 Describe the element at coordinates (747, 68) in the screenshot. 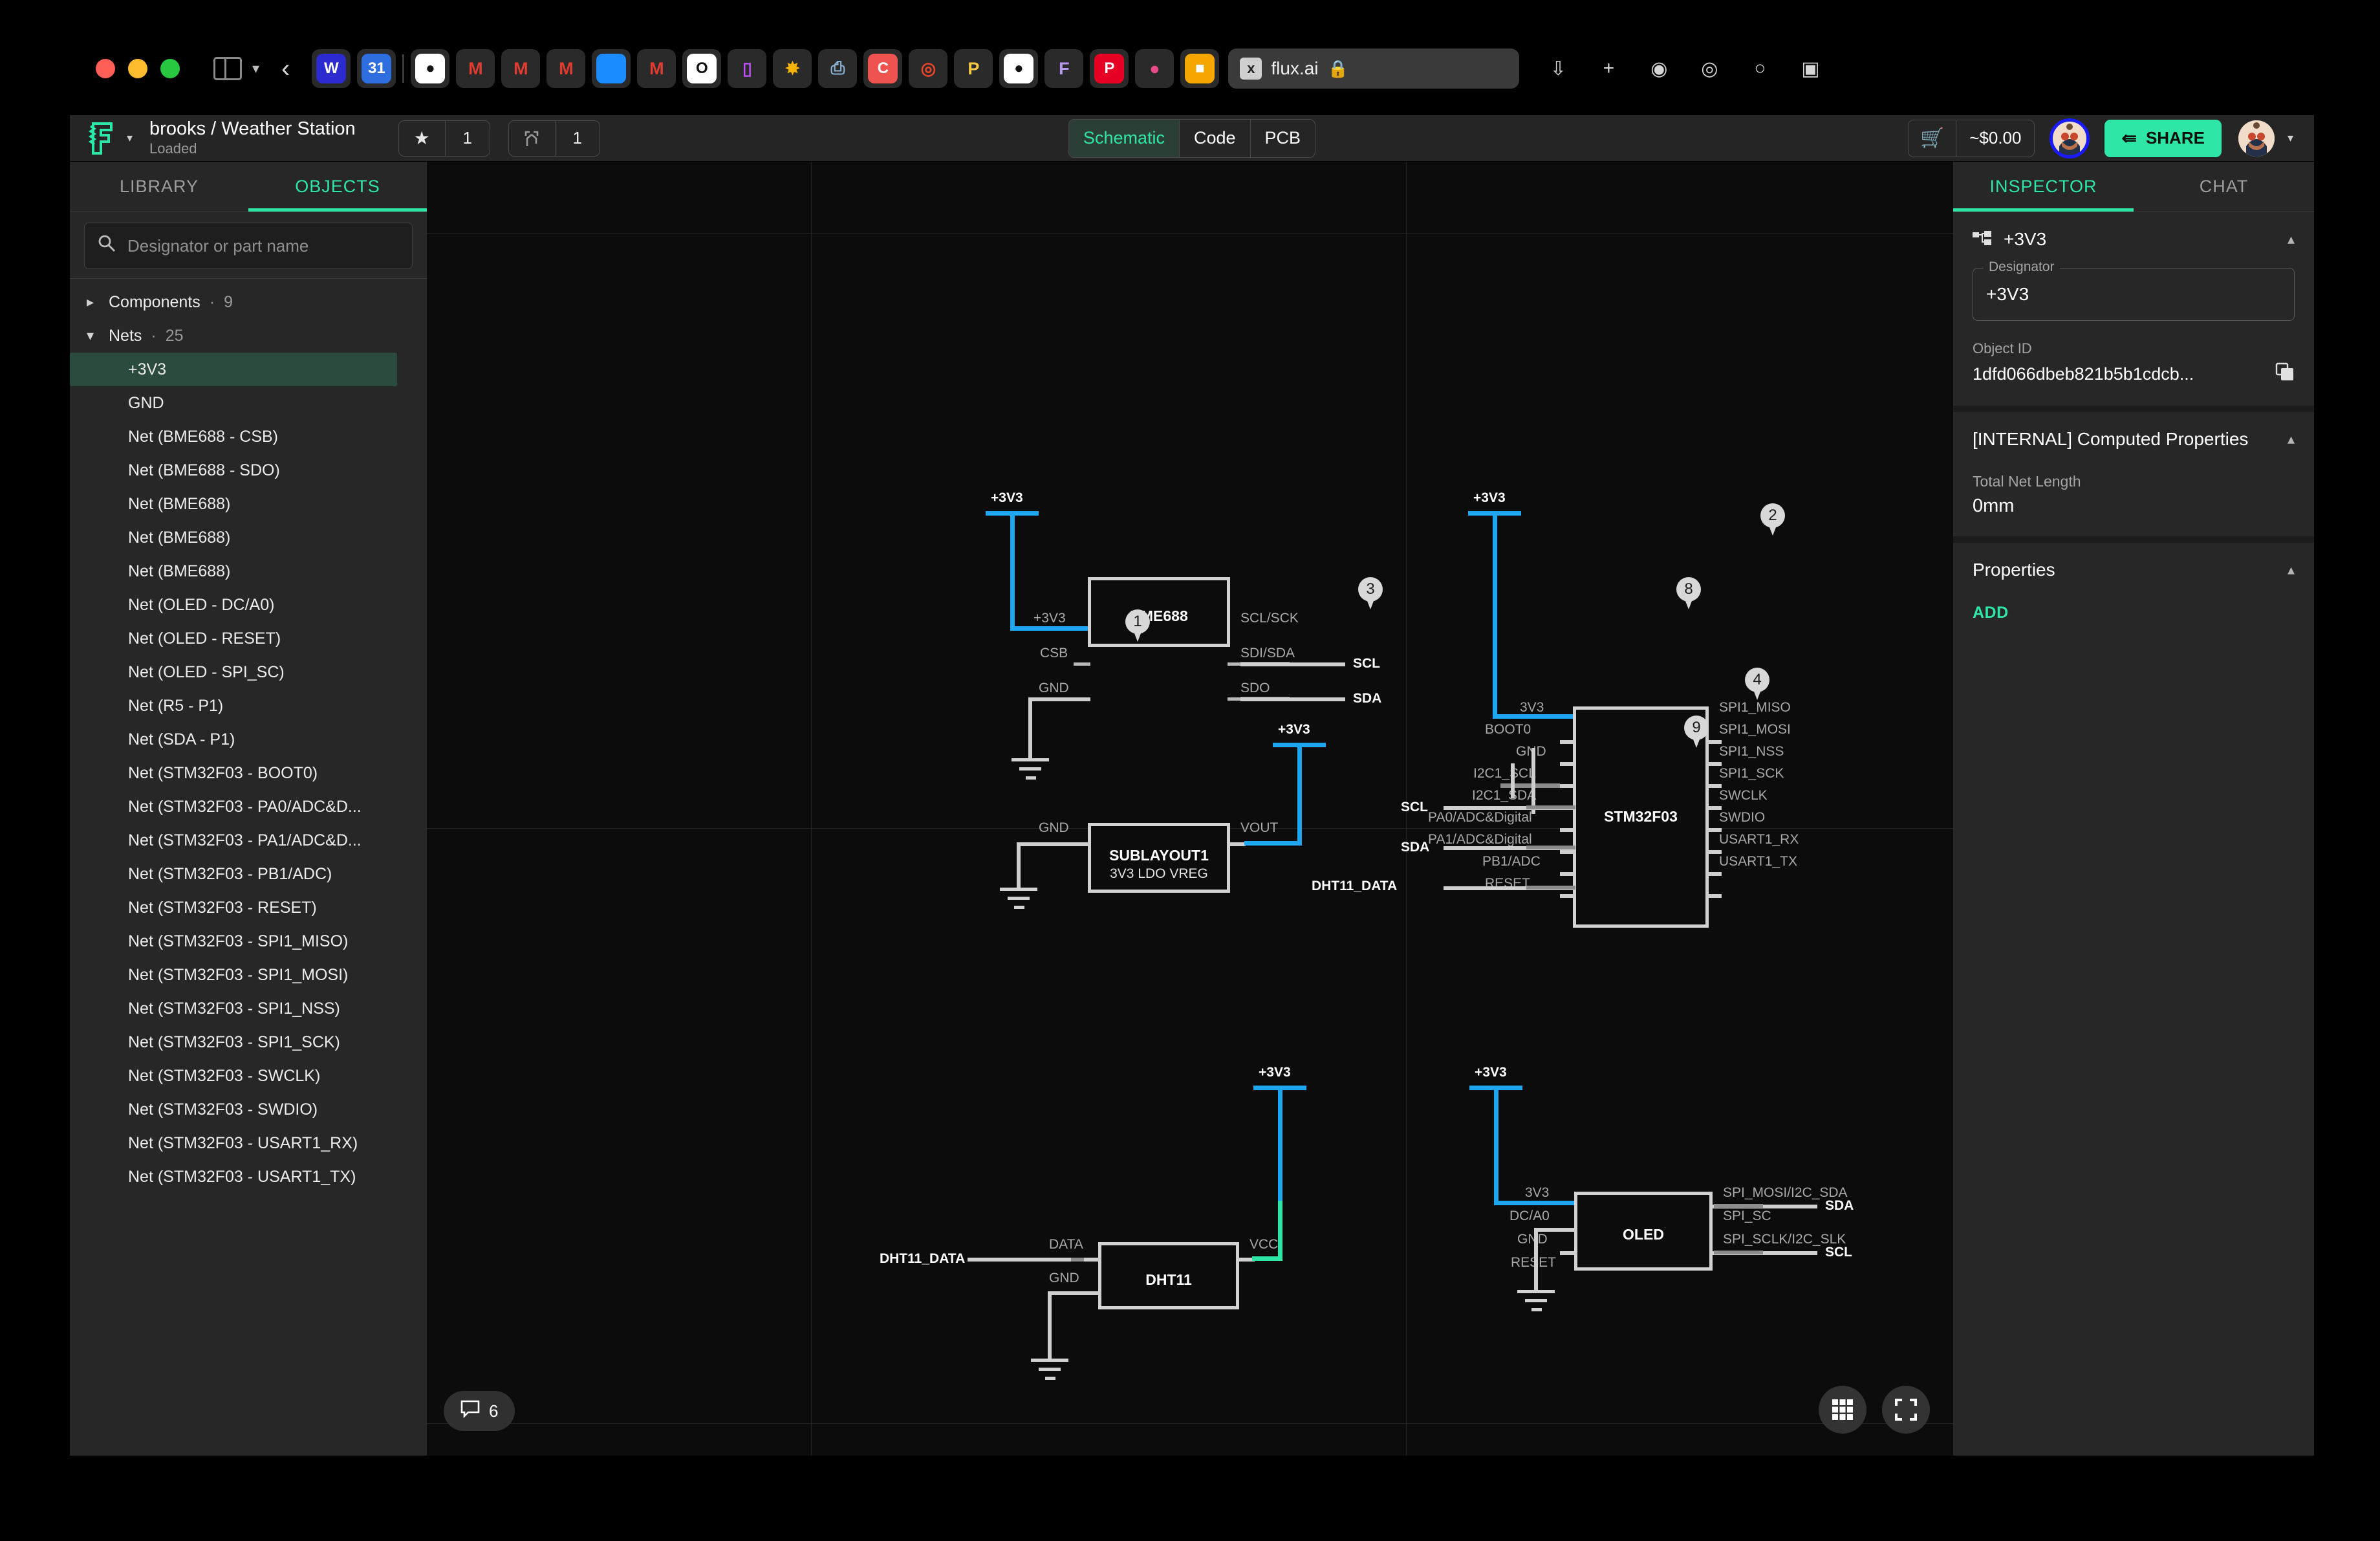

I see `figma-tab: ▯` at that location.